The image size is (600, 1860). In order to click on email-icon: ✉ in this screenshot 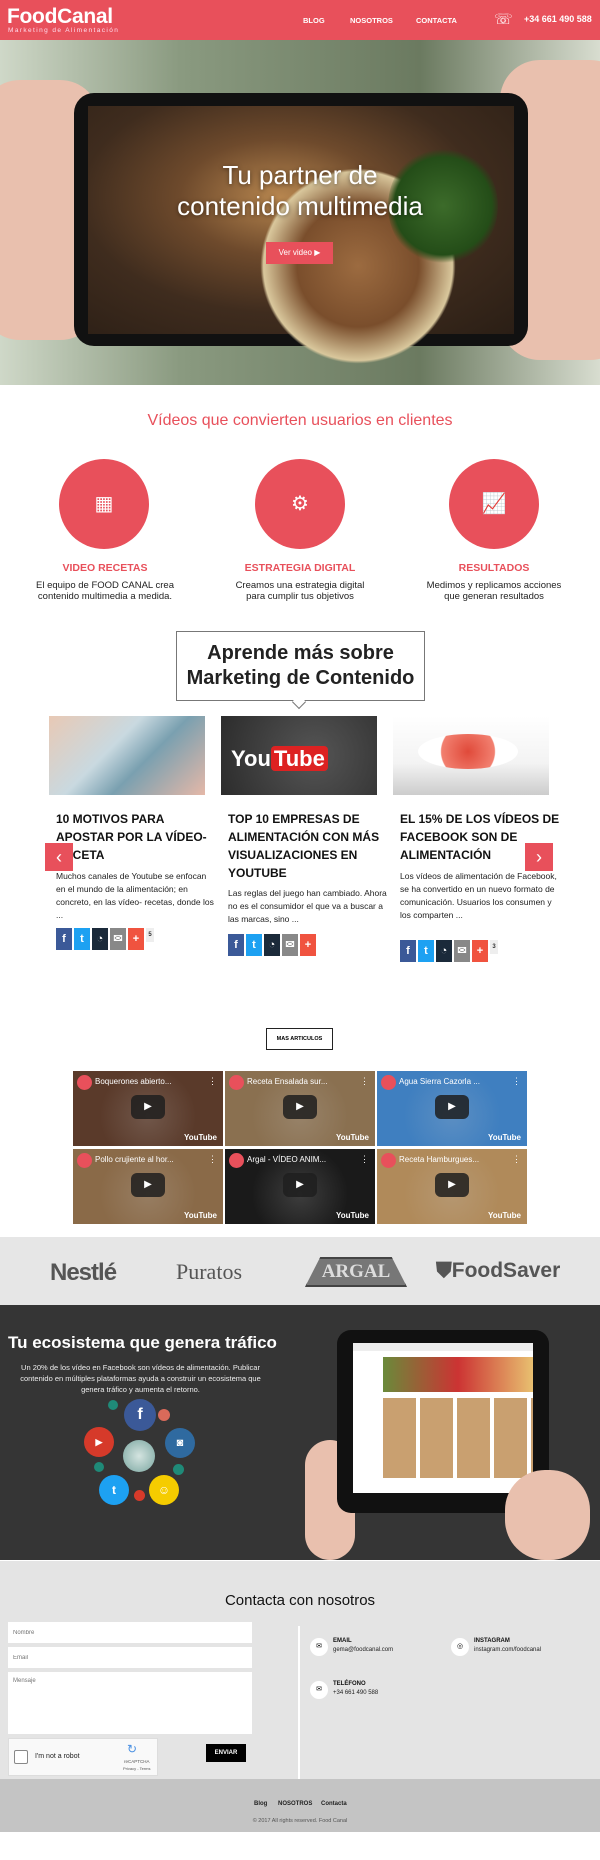, I will do `click(319, 1647)`.